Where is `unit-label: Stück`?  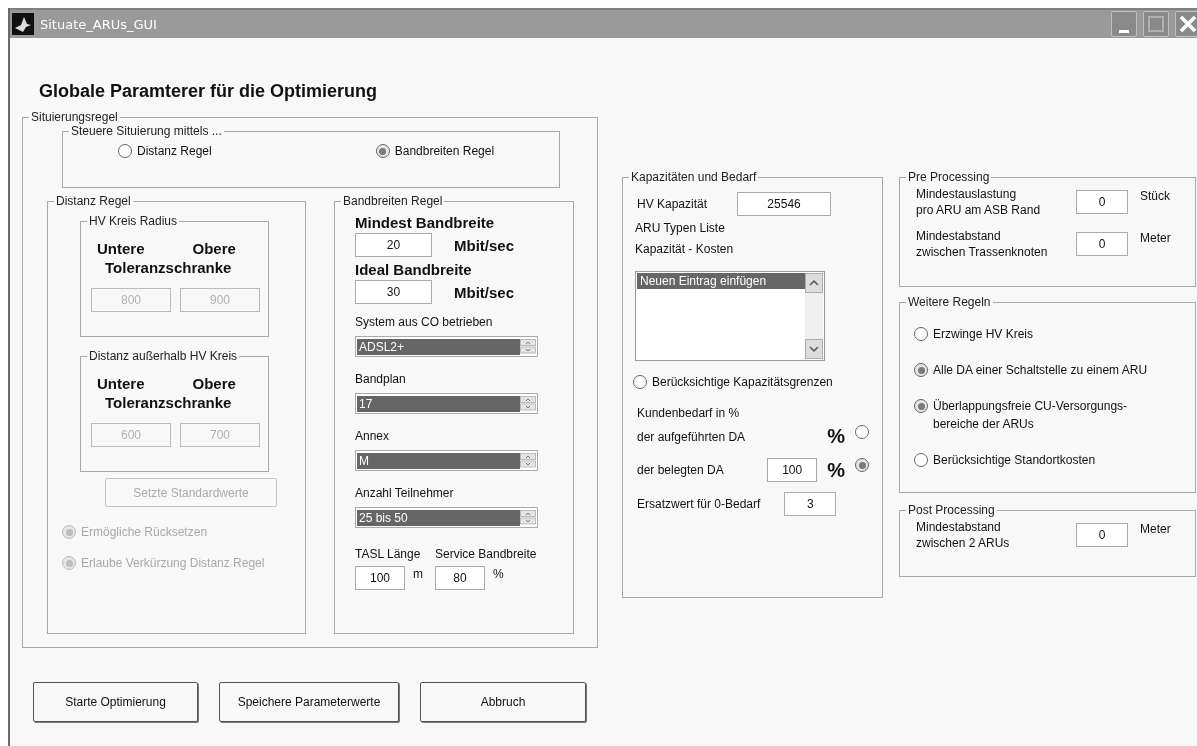
unit-label: Stück is located at coordinates (1155, 196).